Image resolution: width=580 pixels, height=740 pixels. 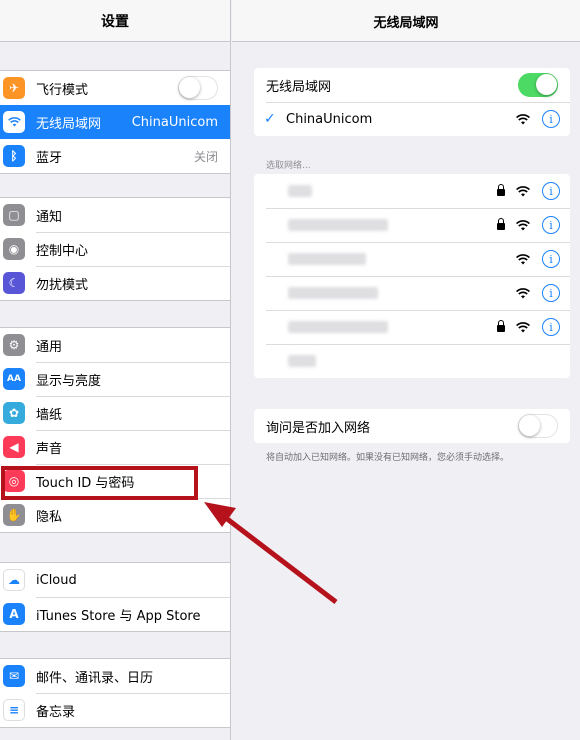 I want to click on sidebar-navbar: 设置, so click(x=115, y=21).